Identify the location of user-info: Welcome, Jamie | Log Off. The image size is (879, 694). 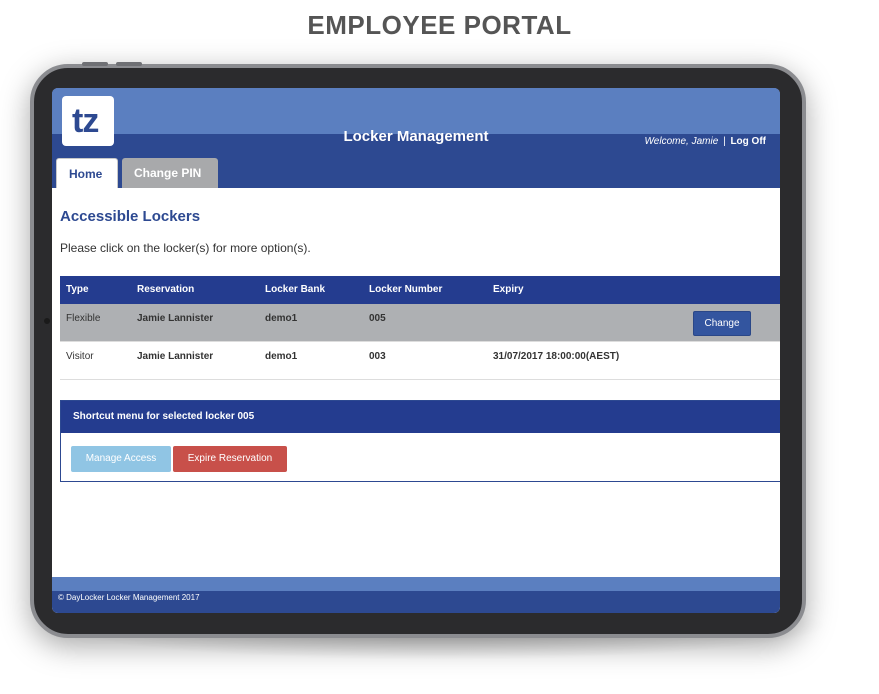
(705, 141).